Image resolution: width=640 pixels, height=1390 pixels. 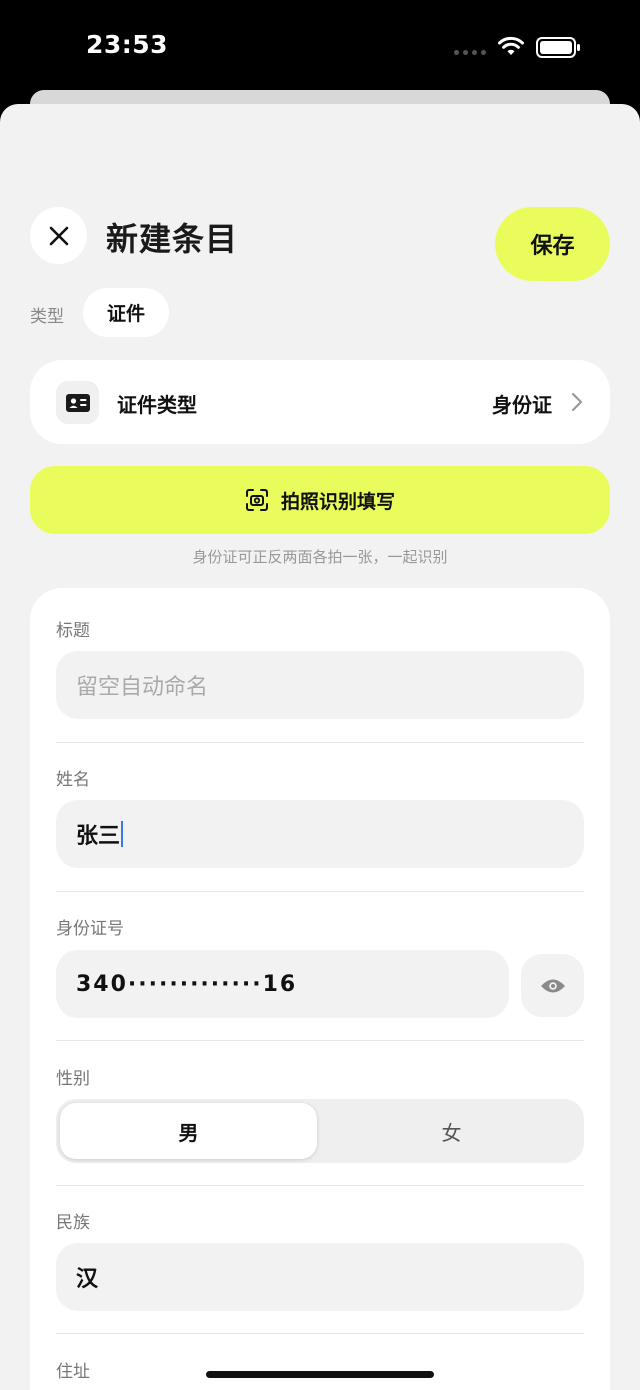 What do you see at coordinates (73, 1223) in the screenshot?
I see `ethnicity-label: 民族` at bounding box center [73, 1223].